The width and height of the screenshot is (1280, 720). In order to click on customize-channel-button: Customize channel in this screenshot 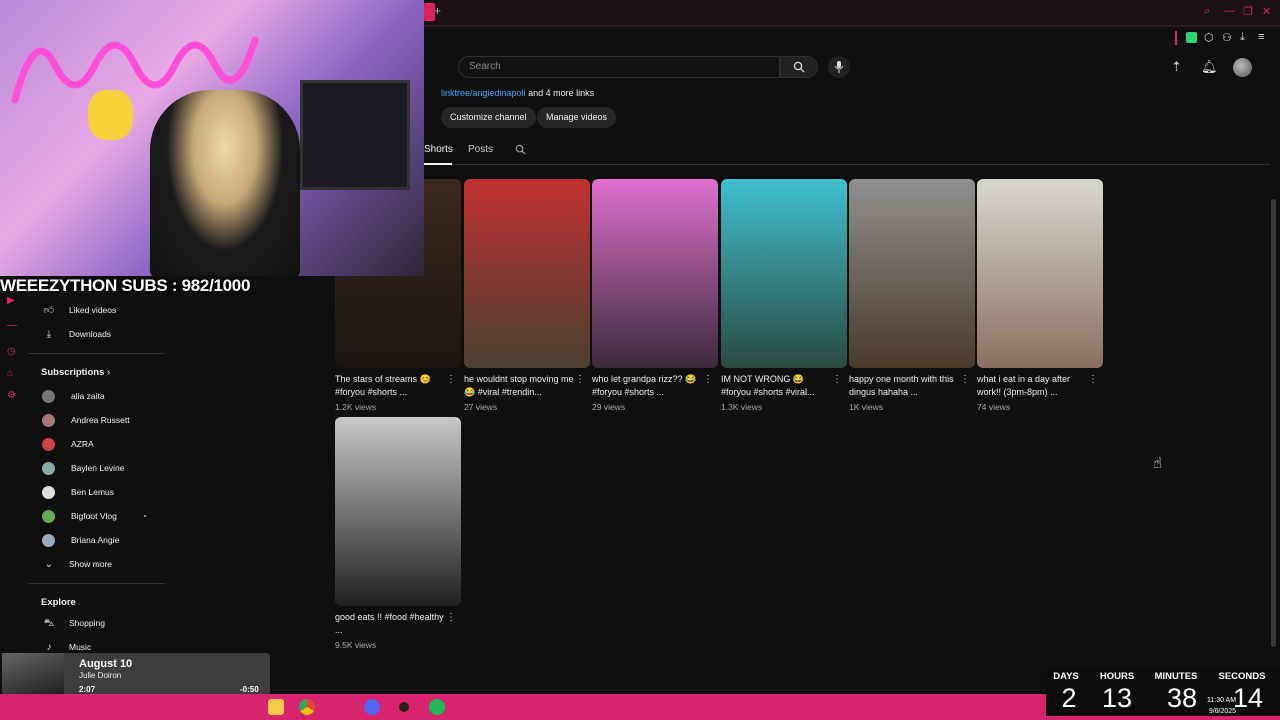, I will do `click(488, 117)`.